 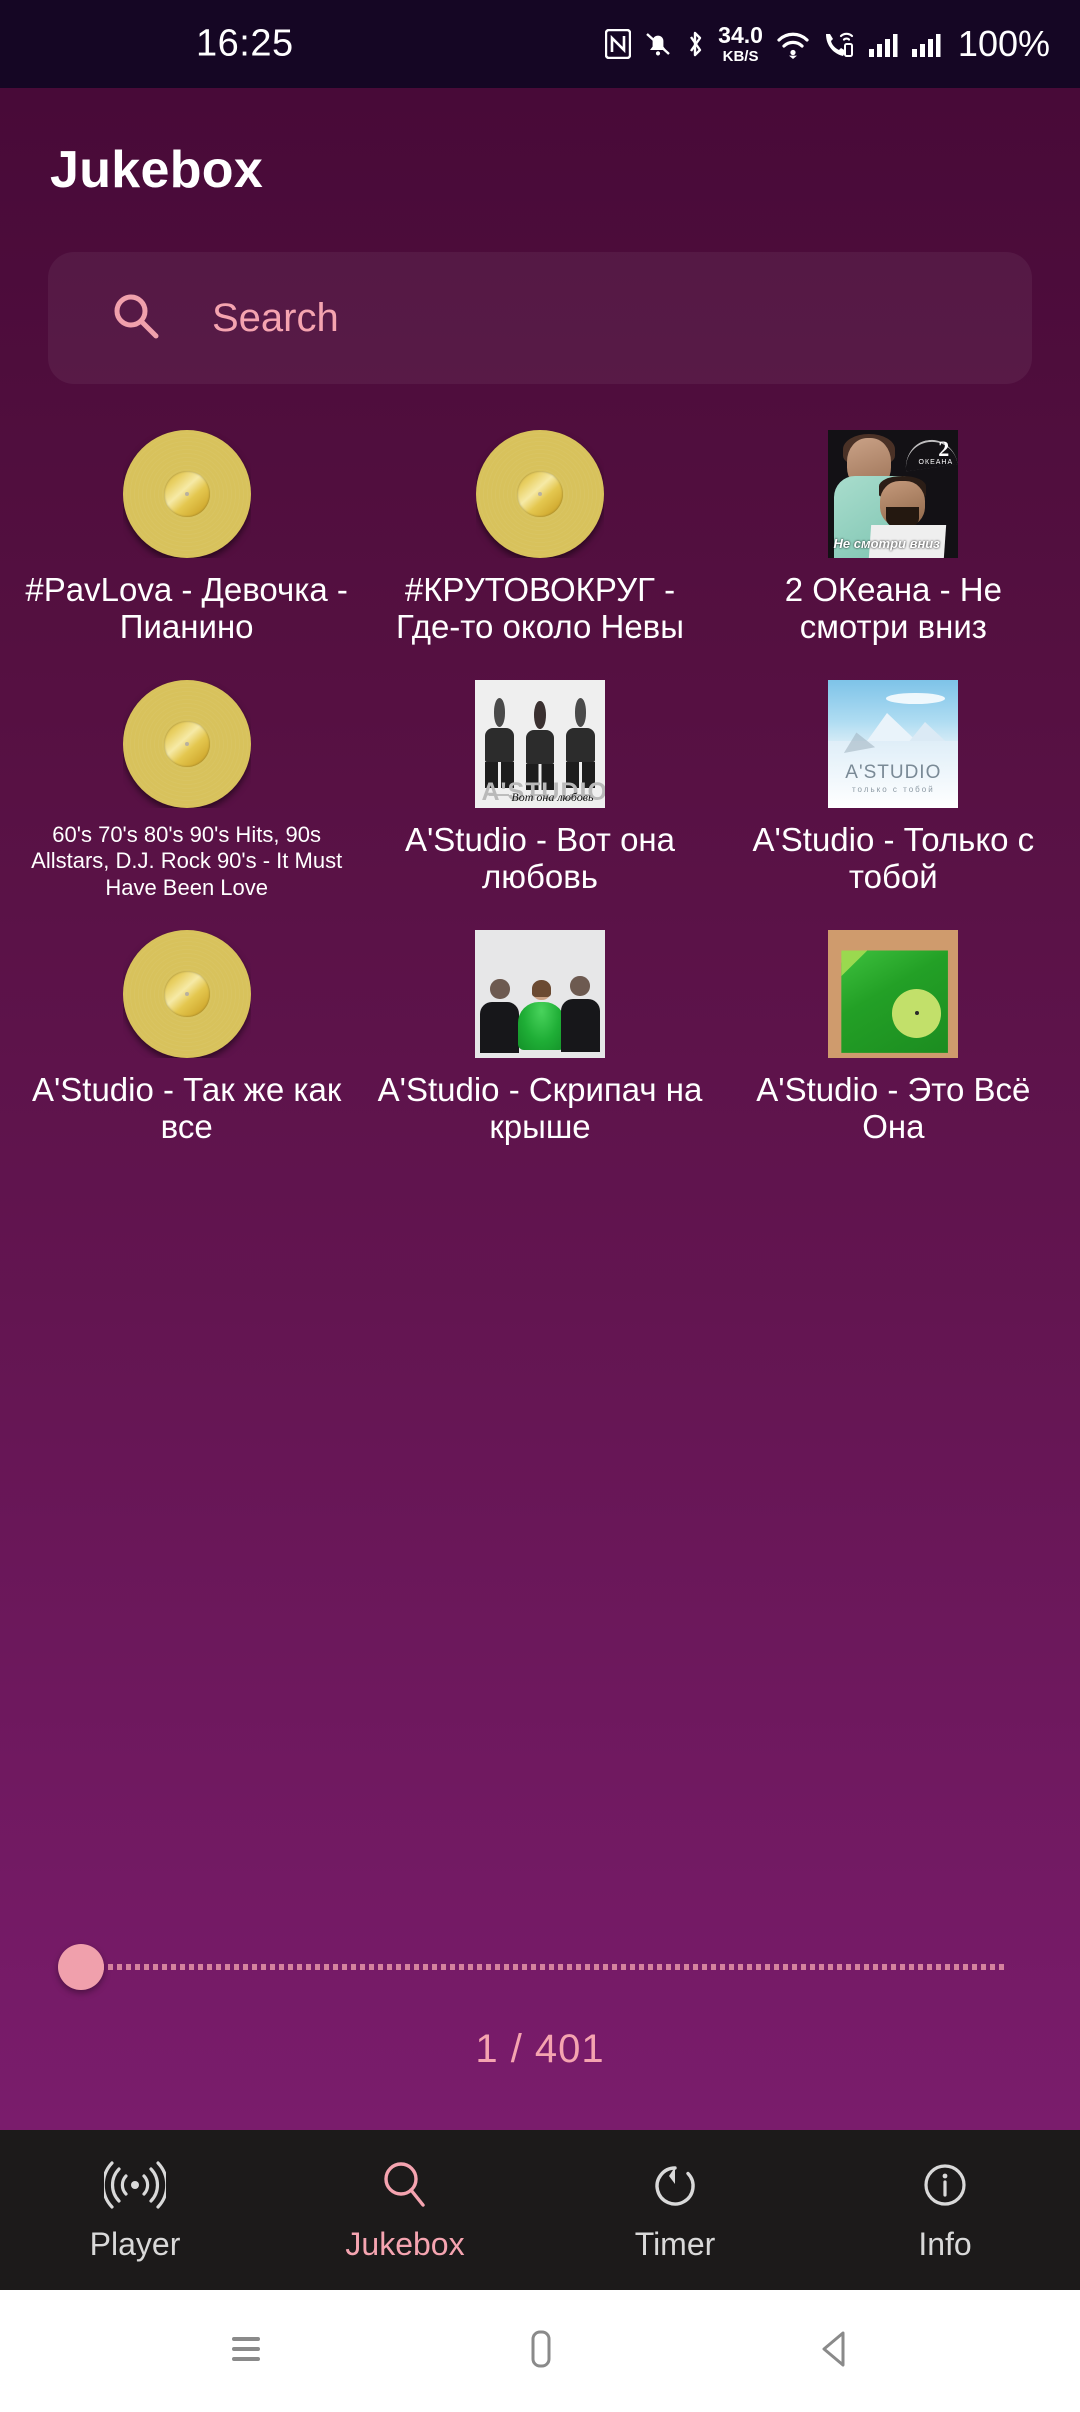 What do you see at coordinates (658, 44) in the screenshot?
I see `bell-muted-icon` at bounding box center [658, 44].